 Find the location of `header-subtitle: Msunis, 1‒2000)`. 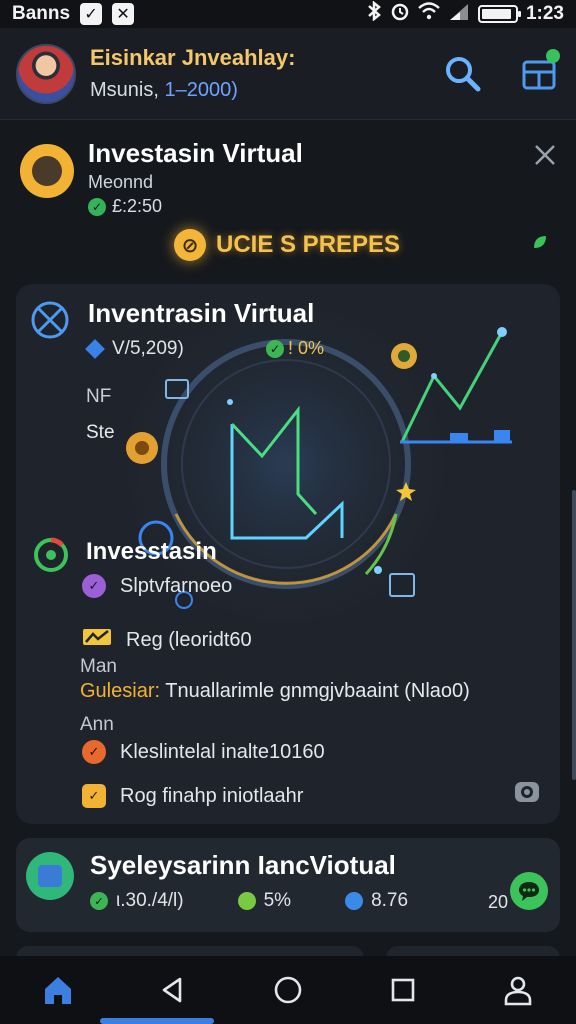

header-subtitle: Msunis, 1‒2000) is located at coordinates (192, 90).